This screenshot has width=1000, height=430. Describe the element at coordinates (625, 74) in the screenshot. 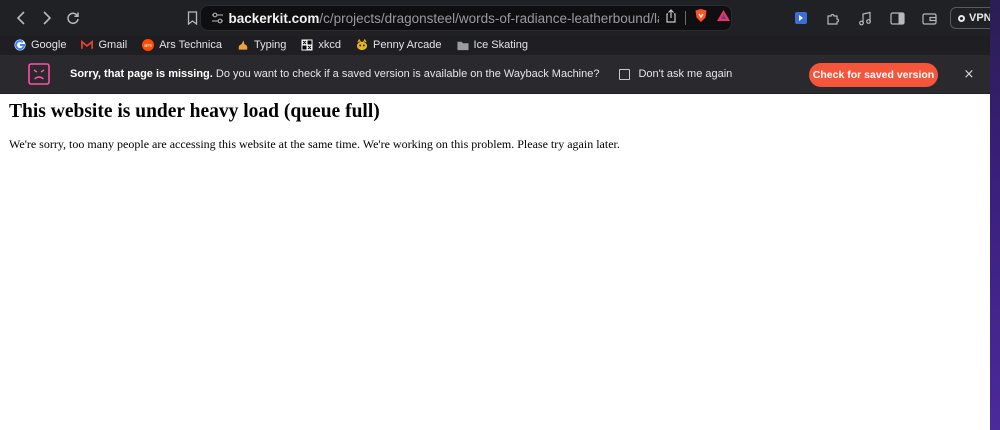

I see `checkbox-box` at that location.